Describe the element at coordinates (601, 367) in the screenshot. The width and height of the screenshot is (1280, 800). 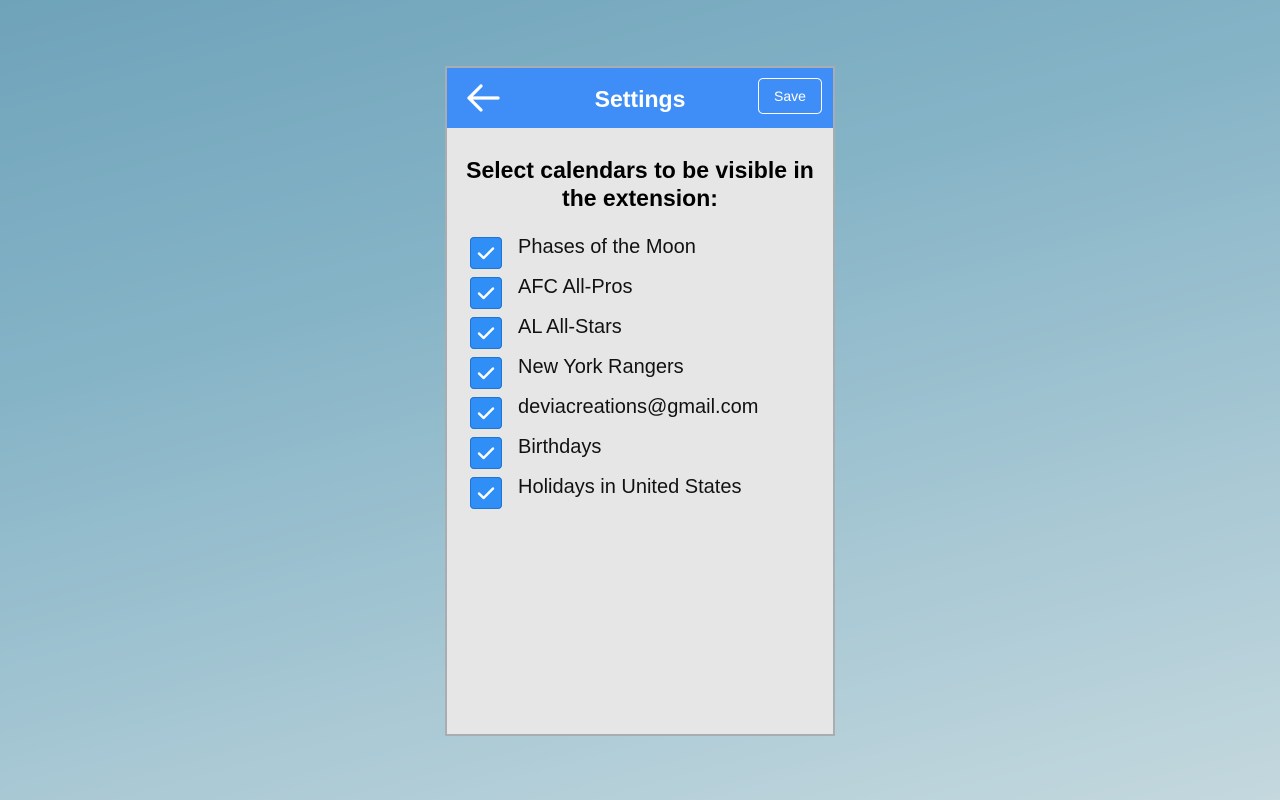
I see `calendar-label: New York Rangers` at that location.